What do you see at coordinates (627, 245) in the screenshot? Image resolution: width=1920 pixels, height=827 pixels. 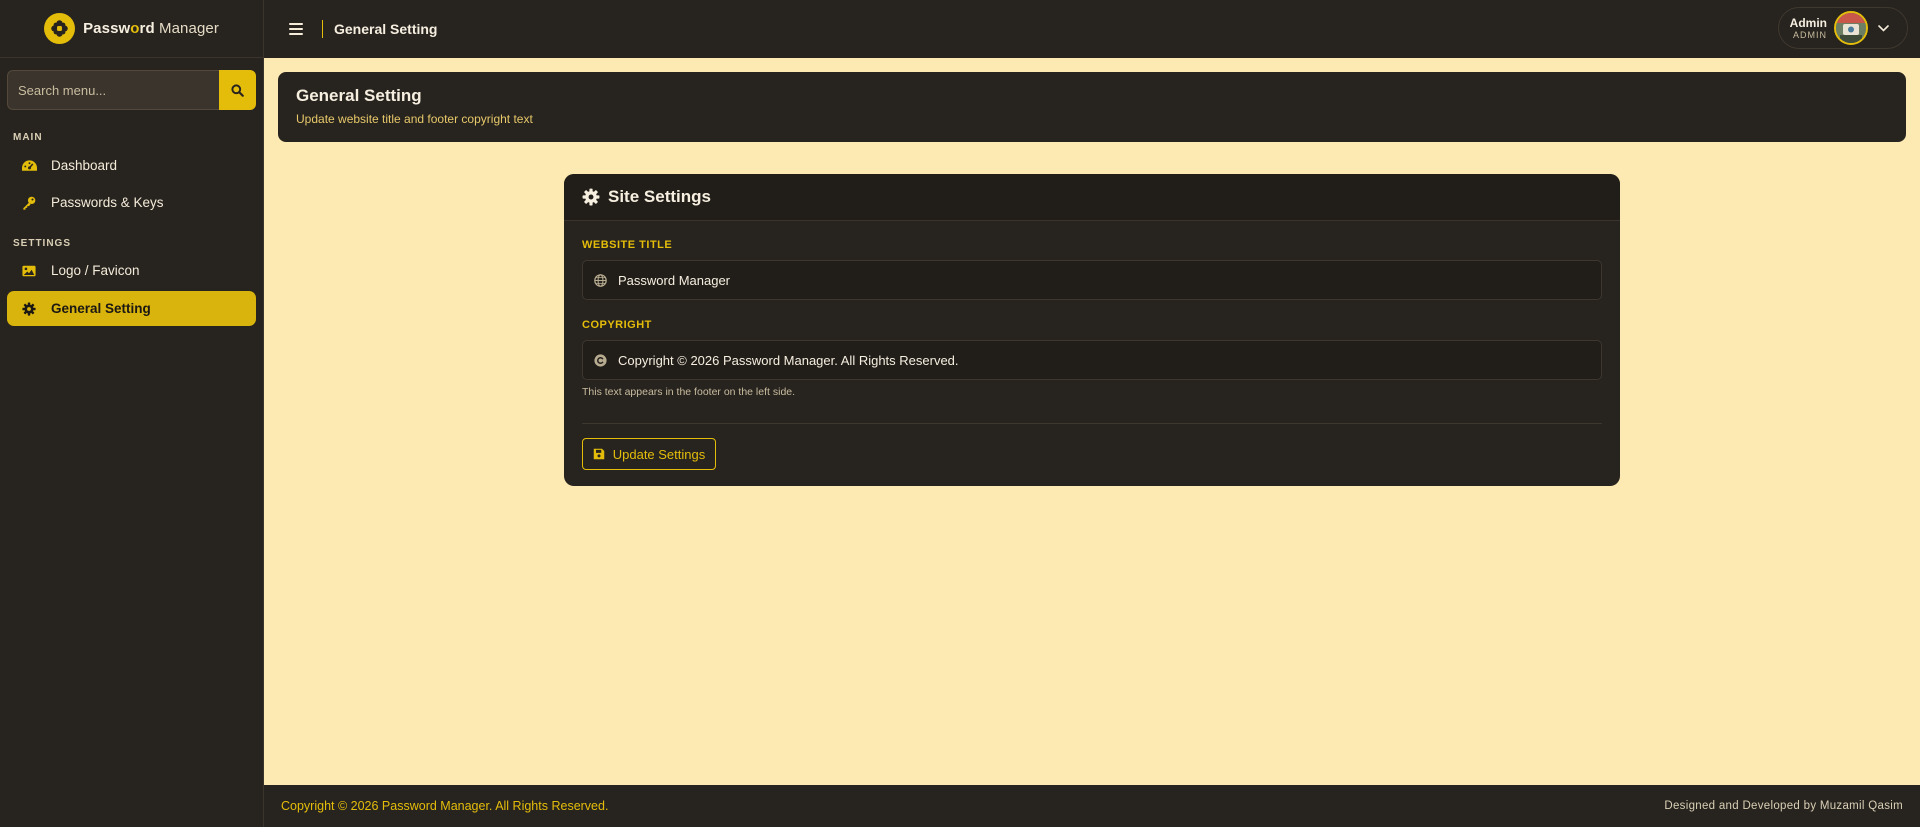 I see `website-title-label: WEBSITE TITLE` at bounding box center [627, 245].